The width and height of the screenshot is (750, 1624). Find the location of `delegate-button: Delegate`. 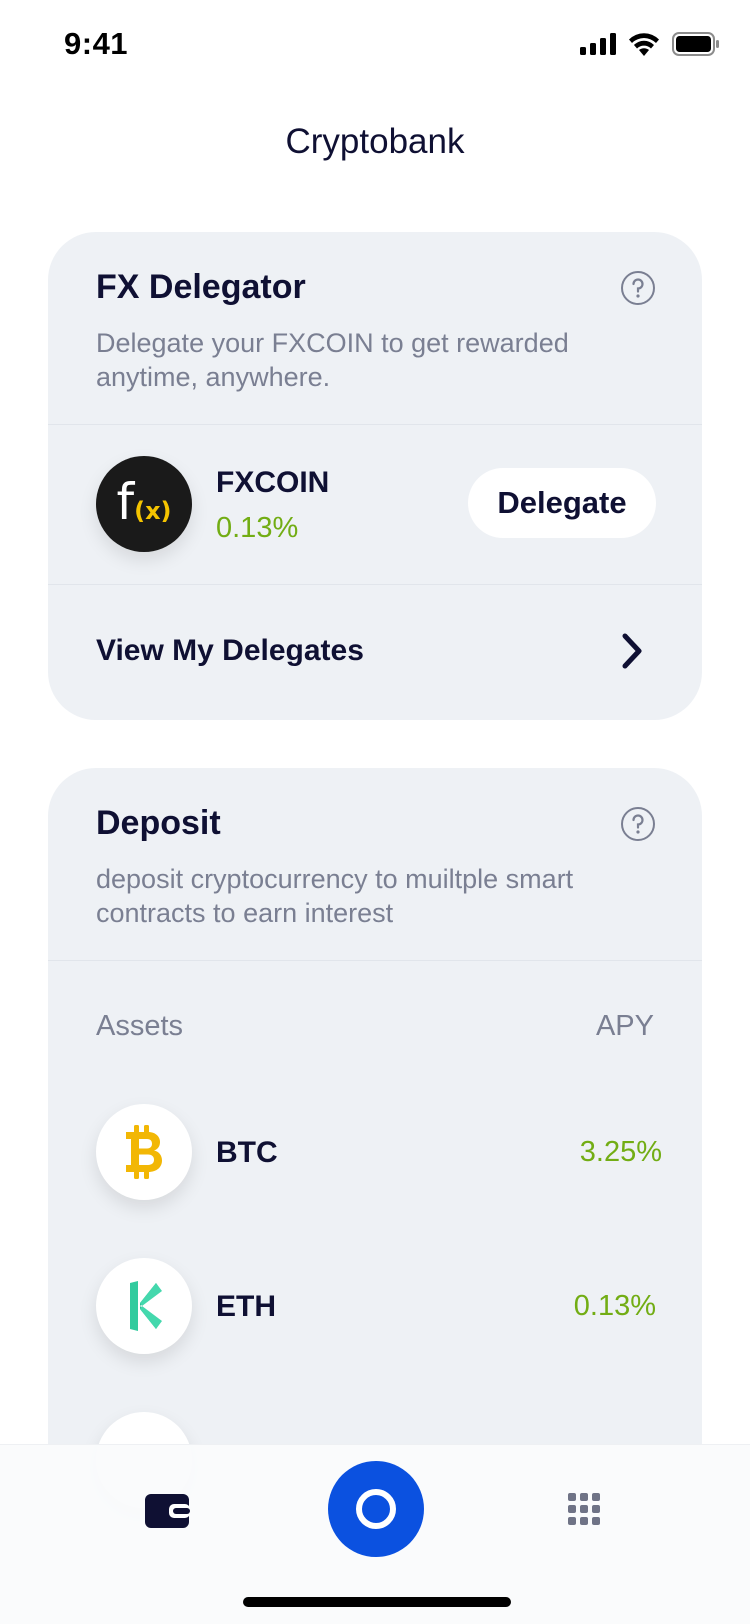

delegate-button: Delegate is located at coordinates (562, 503).